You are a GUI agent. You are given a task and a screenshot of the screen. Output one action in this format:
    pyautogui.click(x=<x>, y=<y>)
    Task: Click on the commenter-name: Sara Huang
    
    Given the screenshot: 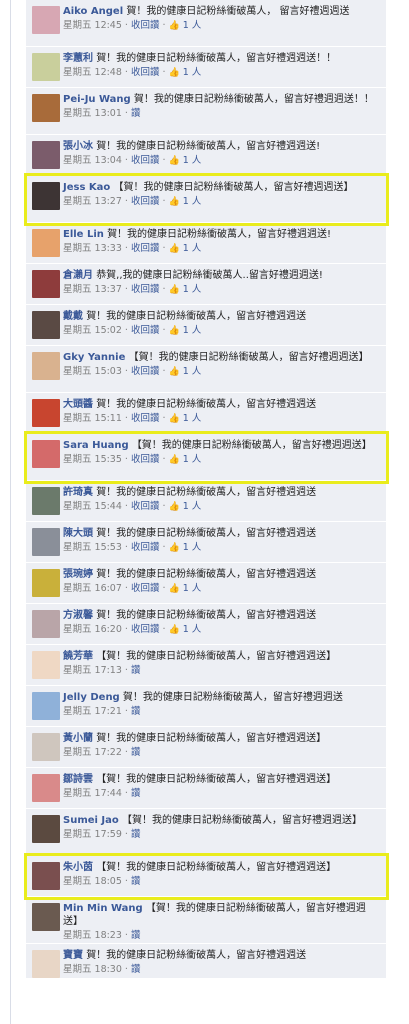 What is the action you would take?
    pyautogui.click(x=96, y=445)
    